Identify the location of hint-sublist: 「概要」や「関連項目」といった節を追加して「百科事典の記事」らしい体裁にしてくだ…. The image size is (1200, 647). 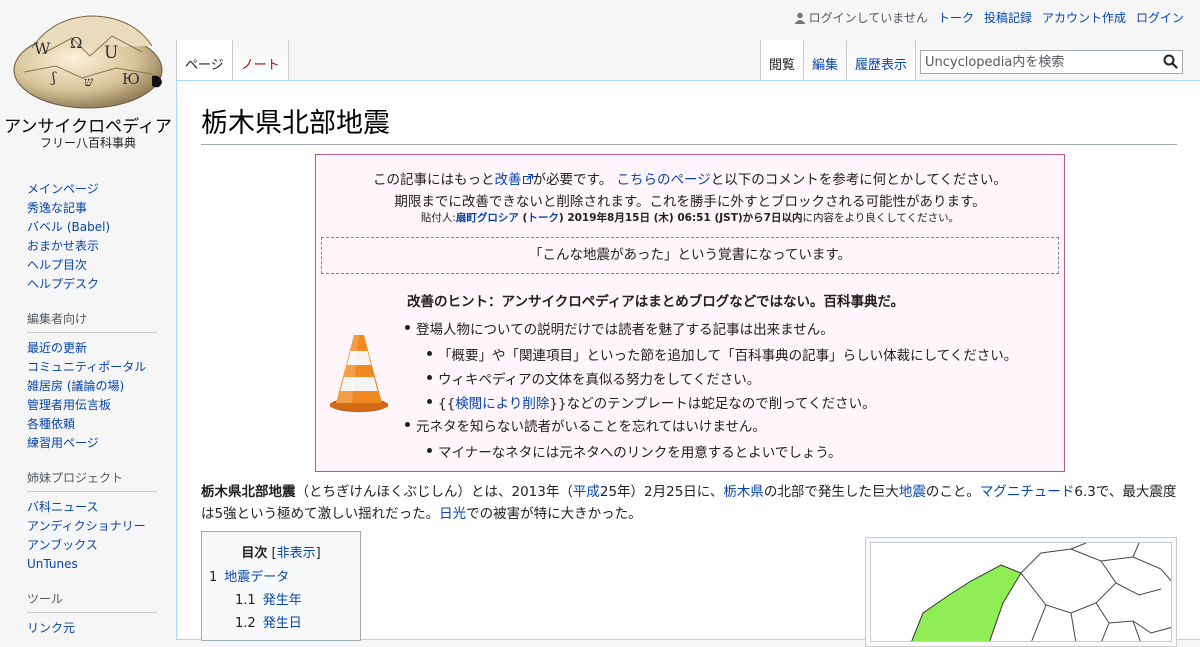
(721, 378).